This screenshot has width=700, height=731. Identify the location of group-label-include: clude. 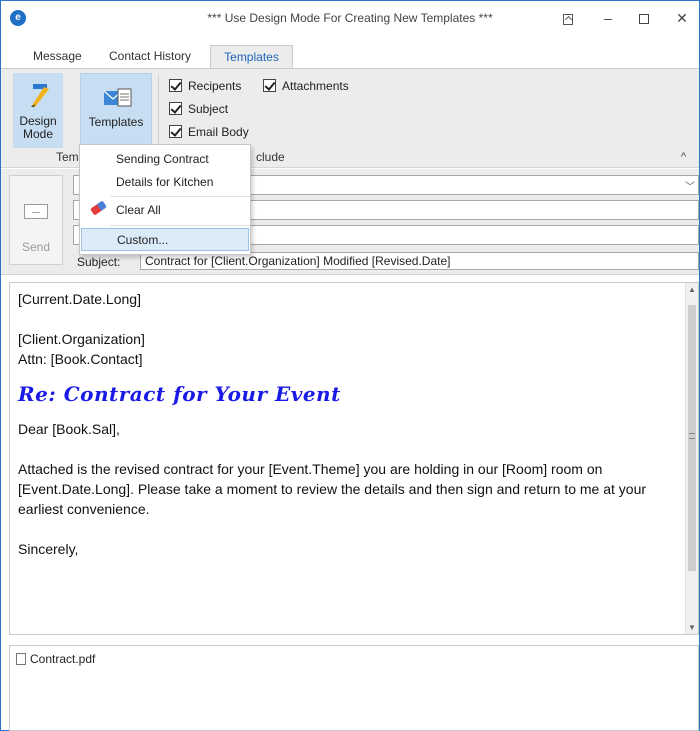
(270, 157).